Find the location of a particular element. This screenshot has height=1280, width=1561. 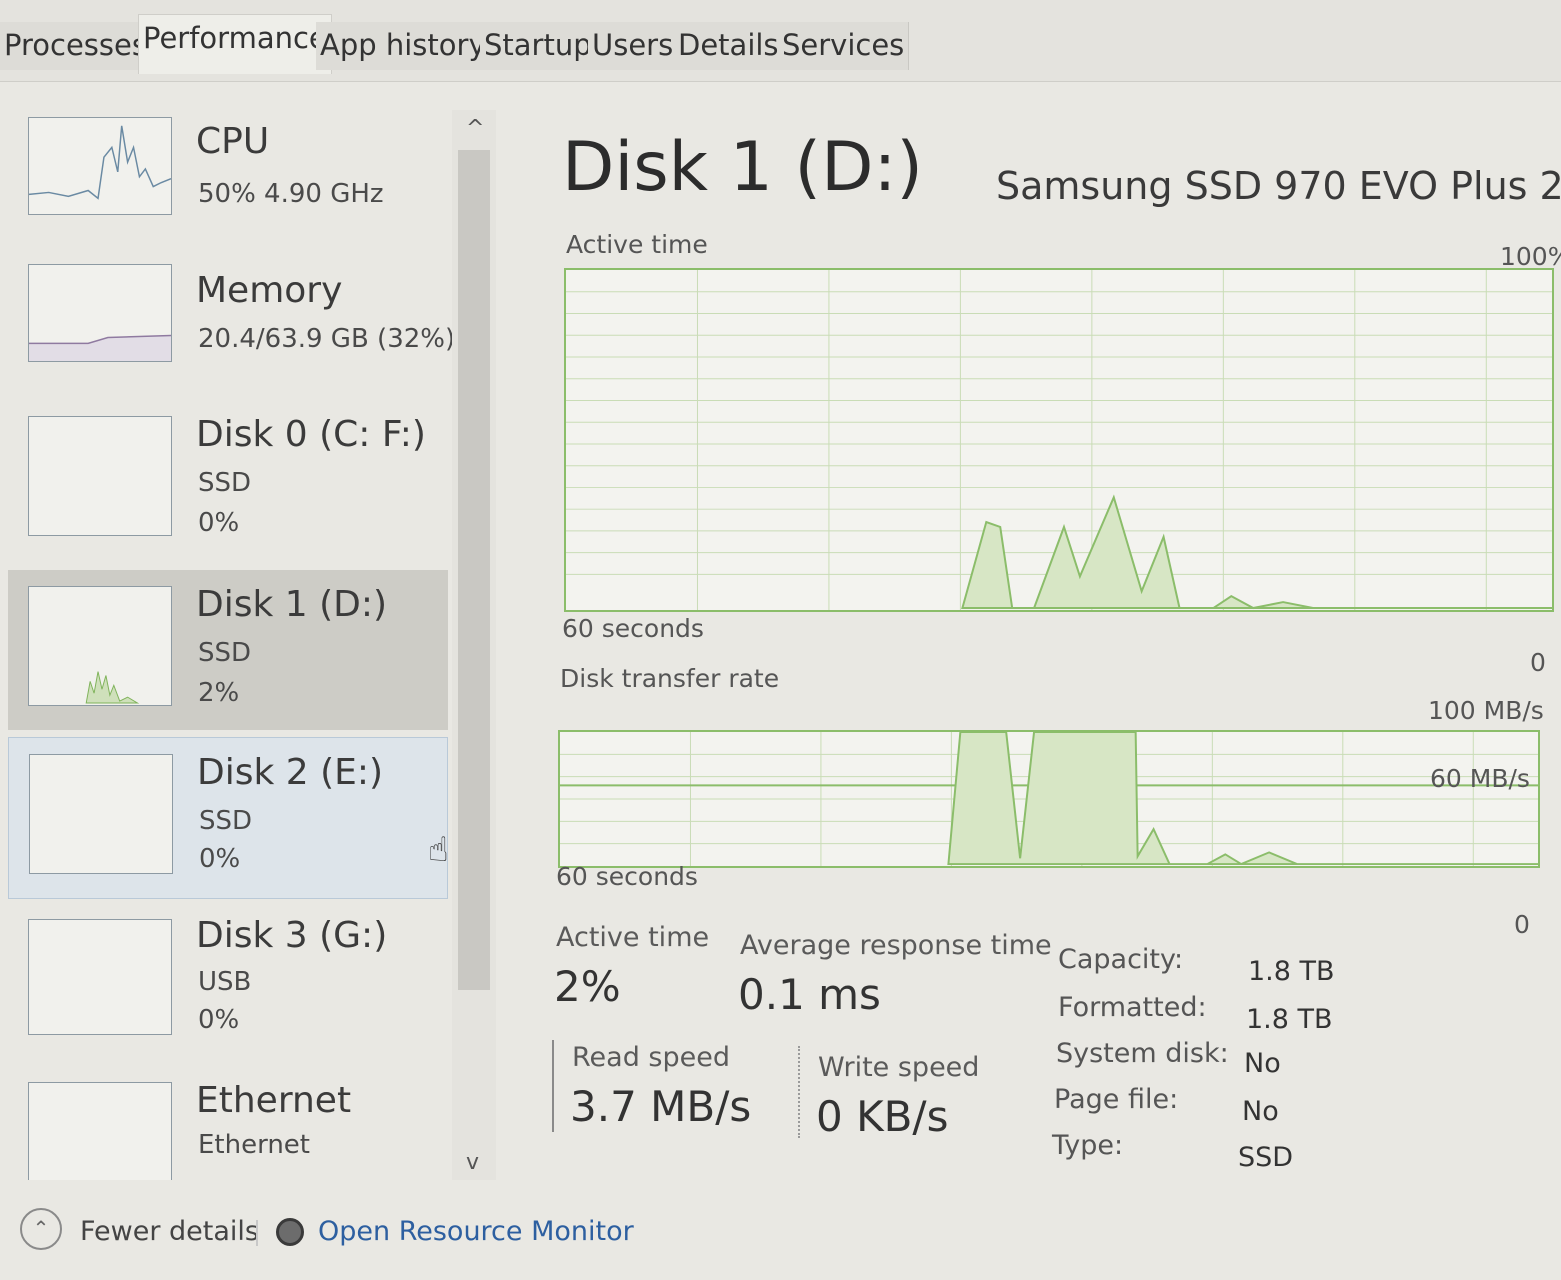

sidebar-item-label: Disk 1 (D:) is located at coordinates (292, 604).